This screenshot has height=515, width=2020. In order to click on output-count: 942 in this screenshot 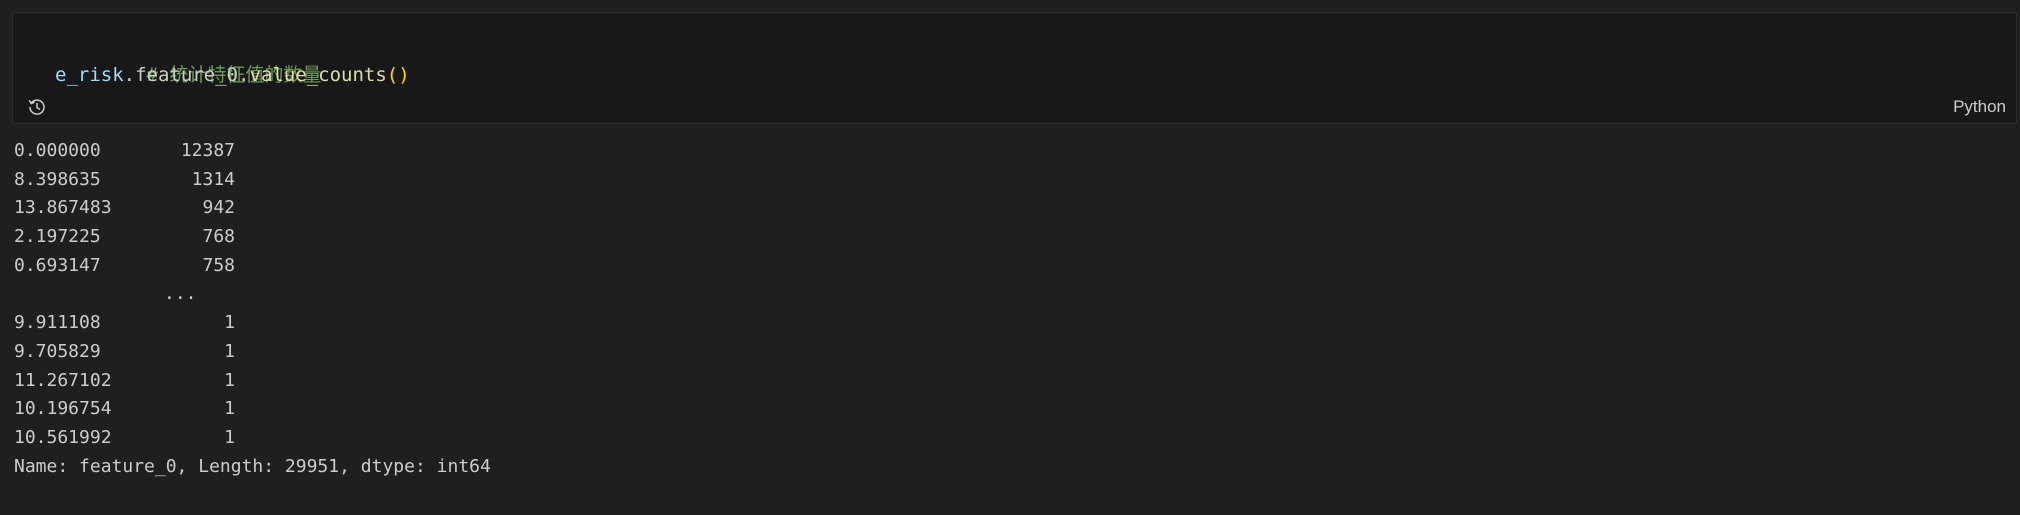, I will do `click(218, 208)`.